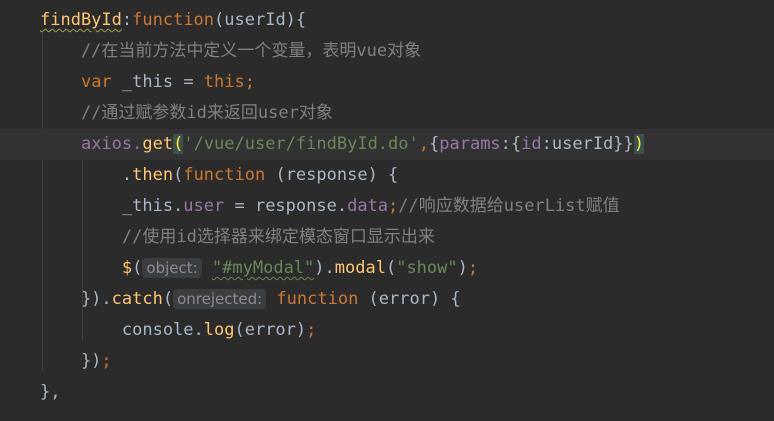  I want to click on code-token: "show", so click(427, 268).